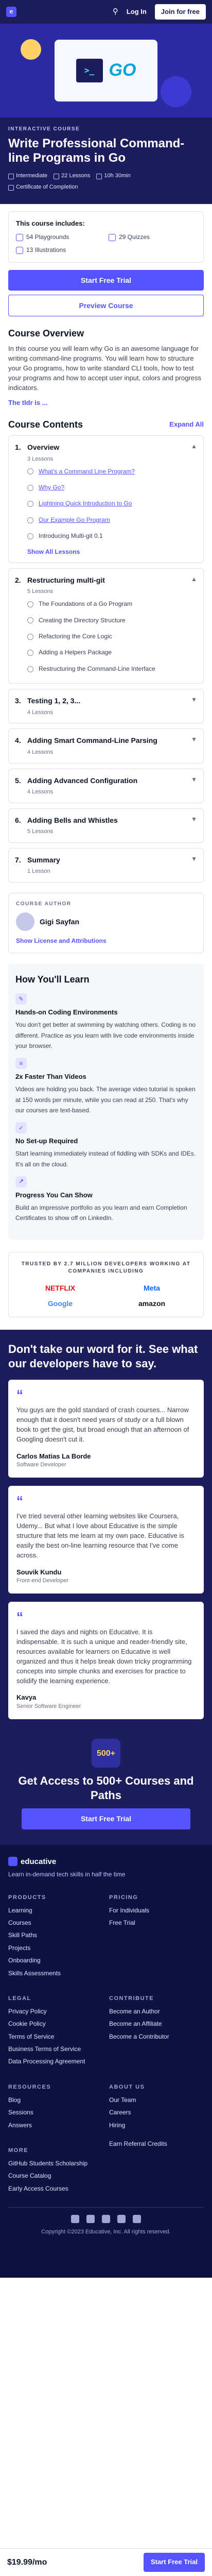 Image resolution: width=212 pixels, height=2576 pixels. What do you see at coordinates (50, 1077) in the screenshot?
I see `feature-title: 2x Faster Than Videos` at bounding box center [50, 1077].